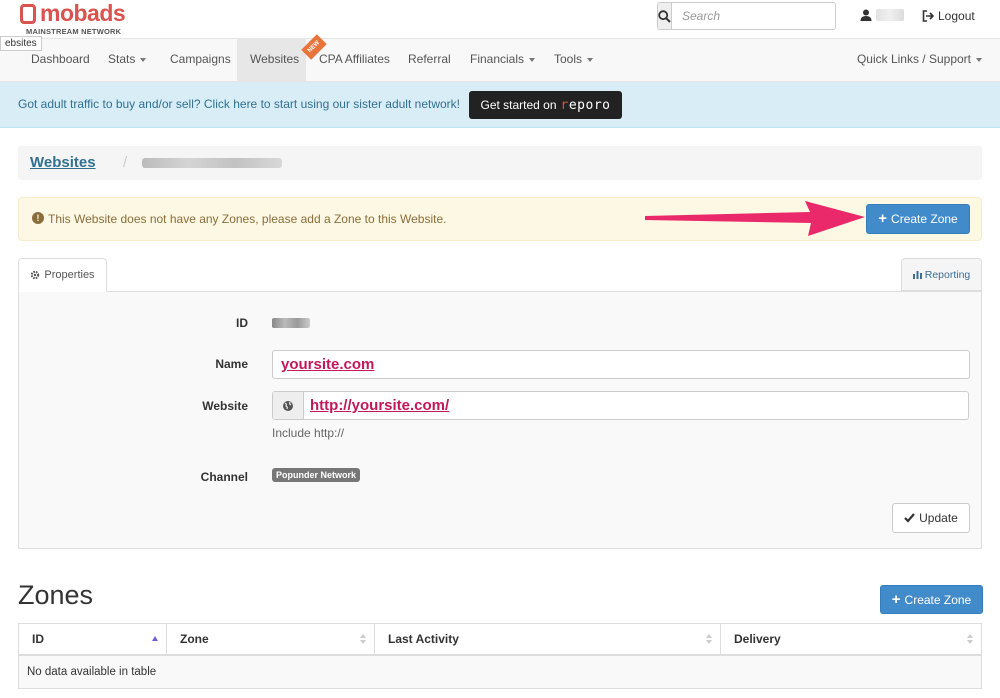  Describe the element at coordinates (194, 639) in the screenshot. I see `column-label: Zone` at that location.